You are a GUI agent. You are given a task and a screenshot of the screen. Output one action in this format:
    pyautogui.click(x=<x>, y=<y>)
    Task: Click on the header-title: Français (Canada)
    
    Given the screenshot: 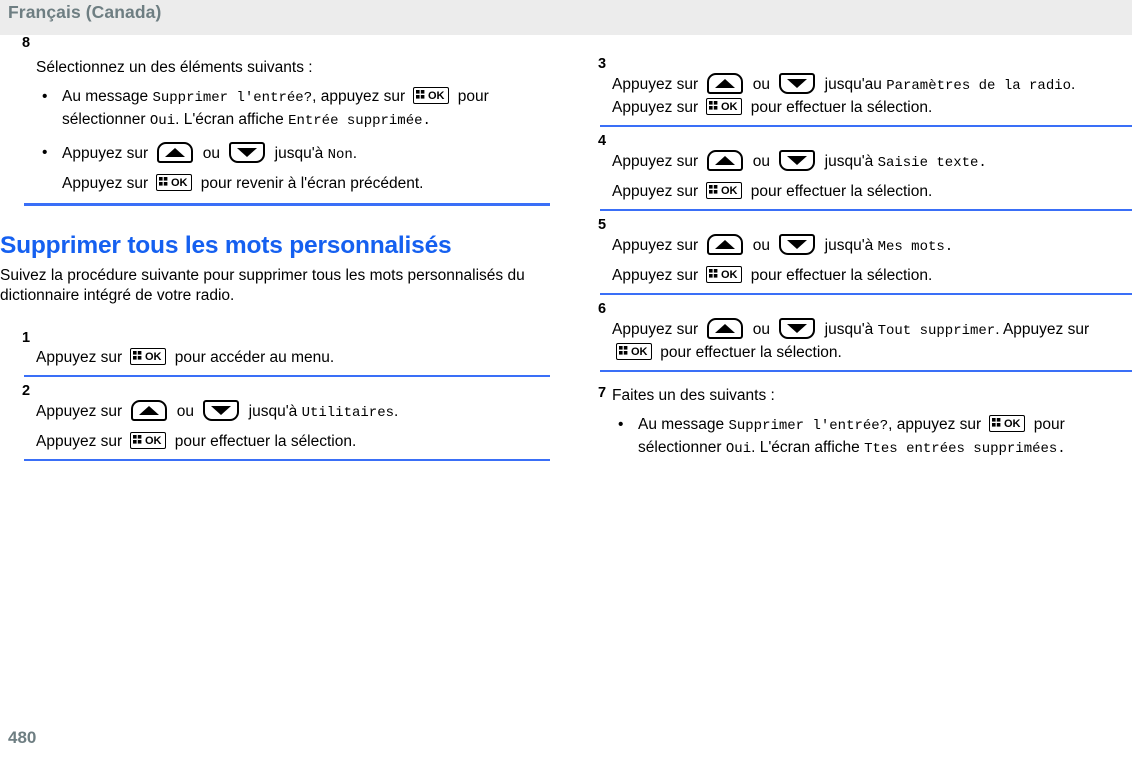 What is the action you would take?
    pyautogui.click(x=85, y=12)
    